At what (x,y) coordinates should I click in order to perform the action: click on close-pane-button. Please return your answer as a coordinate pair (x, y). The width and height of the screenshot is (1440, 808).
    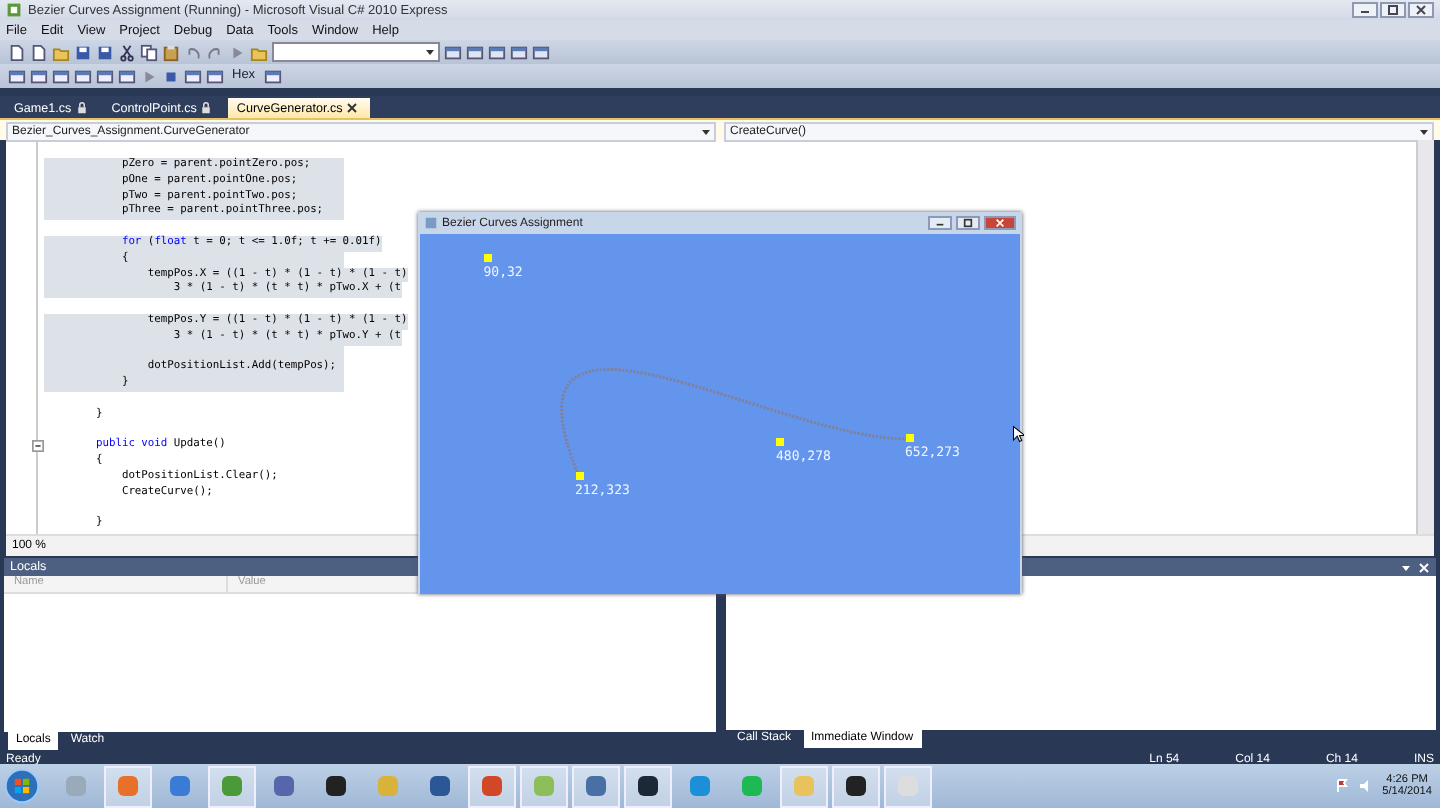
    Looking at the image, I should click on (1424, 567).